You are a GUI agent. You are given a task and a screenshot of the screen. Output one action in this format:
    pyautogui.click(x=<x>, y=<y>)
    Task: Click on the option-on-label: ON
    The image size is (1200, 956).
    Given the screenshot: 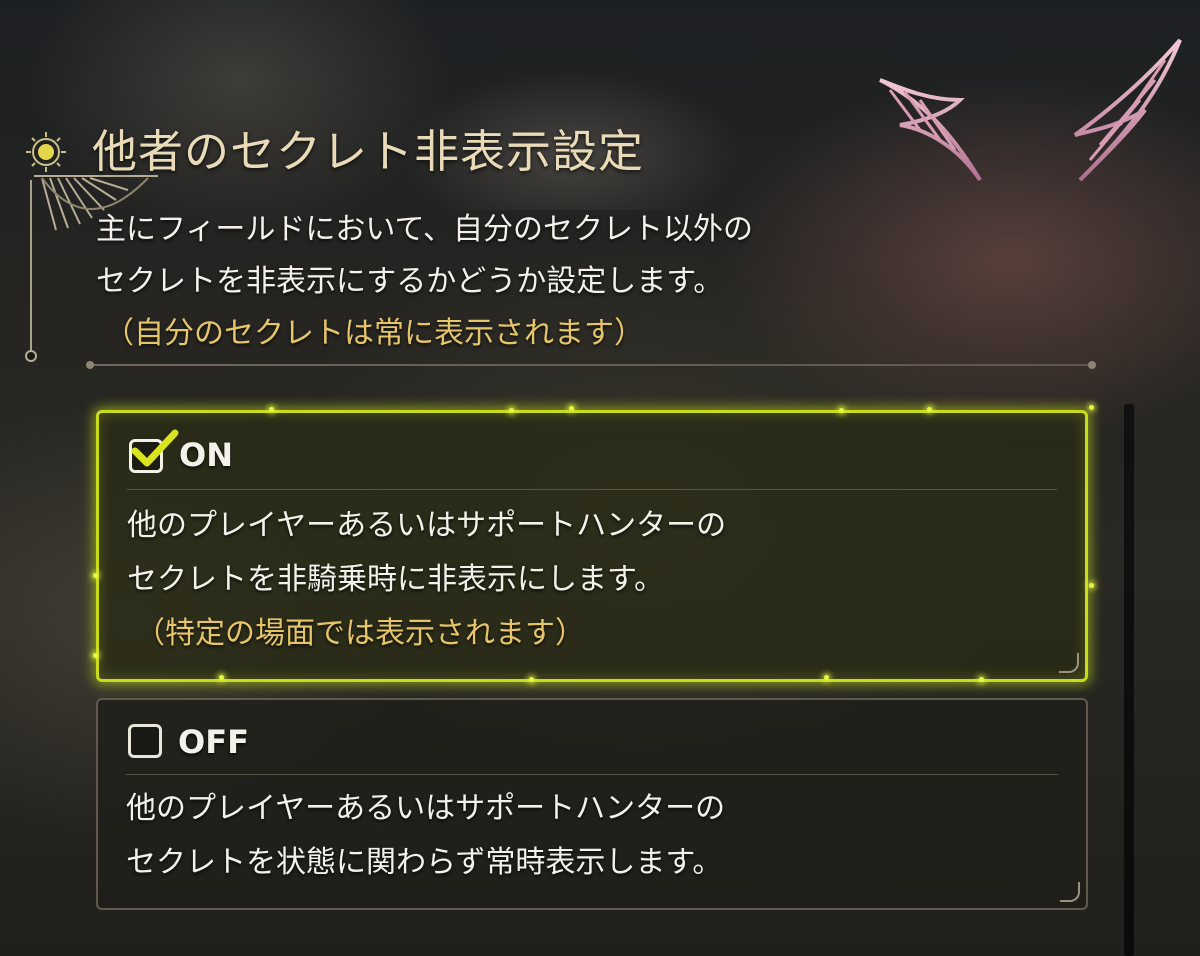 What is the action you would take?
    pyautogui.click(x=206, y=455)
    